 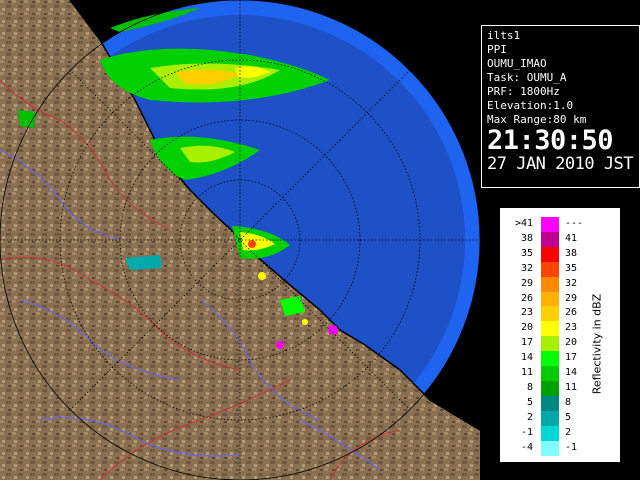 I want to click on legend-high-value: 26, so click(x=571, y=313).